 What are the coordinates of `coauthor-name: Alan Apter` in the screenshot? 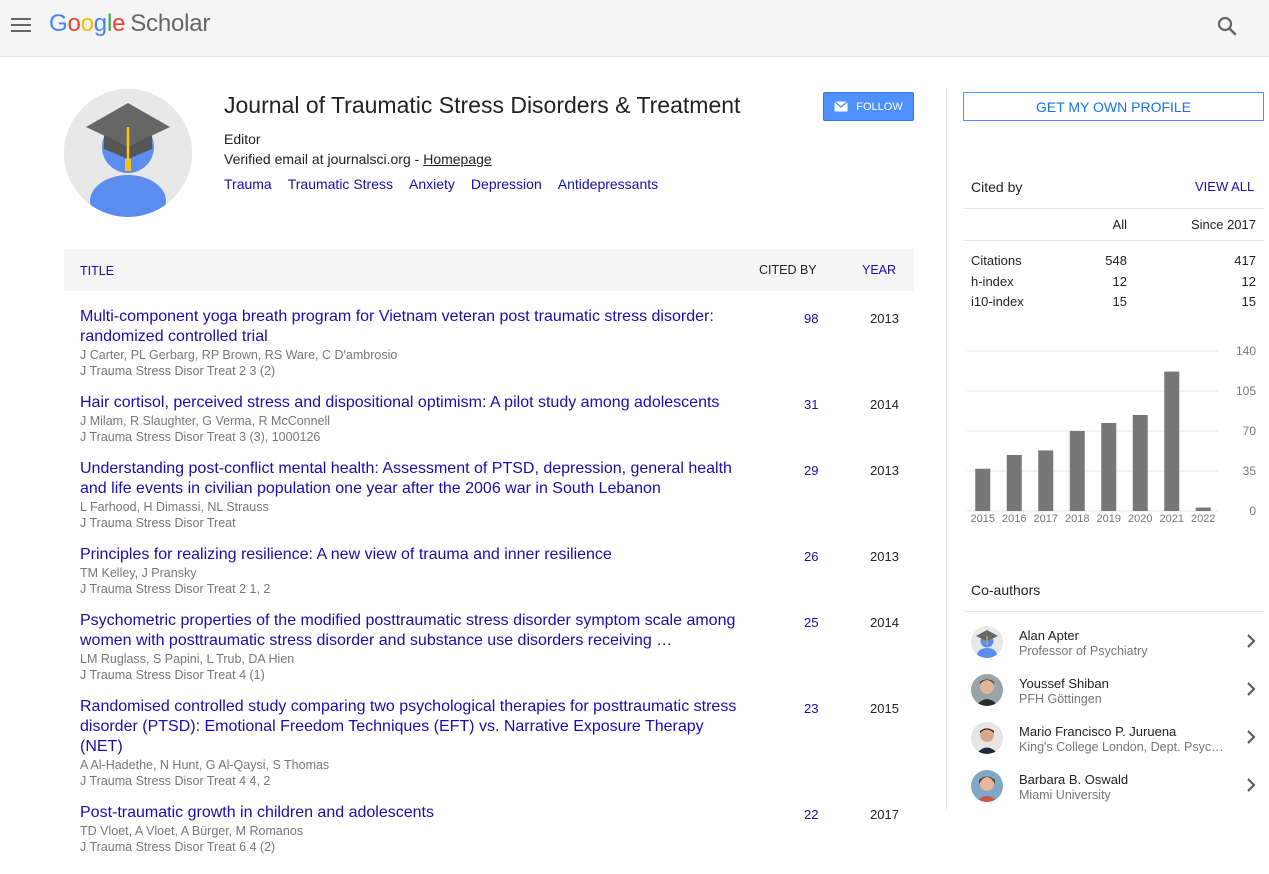 It's located at (1049, 635).